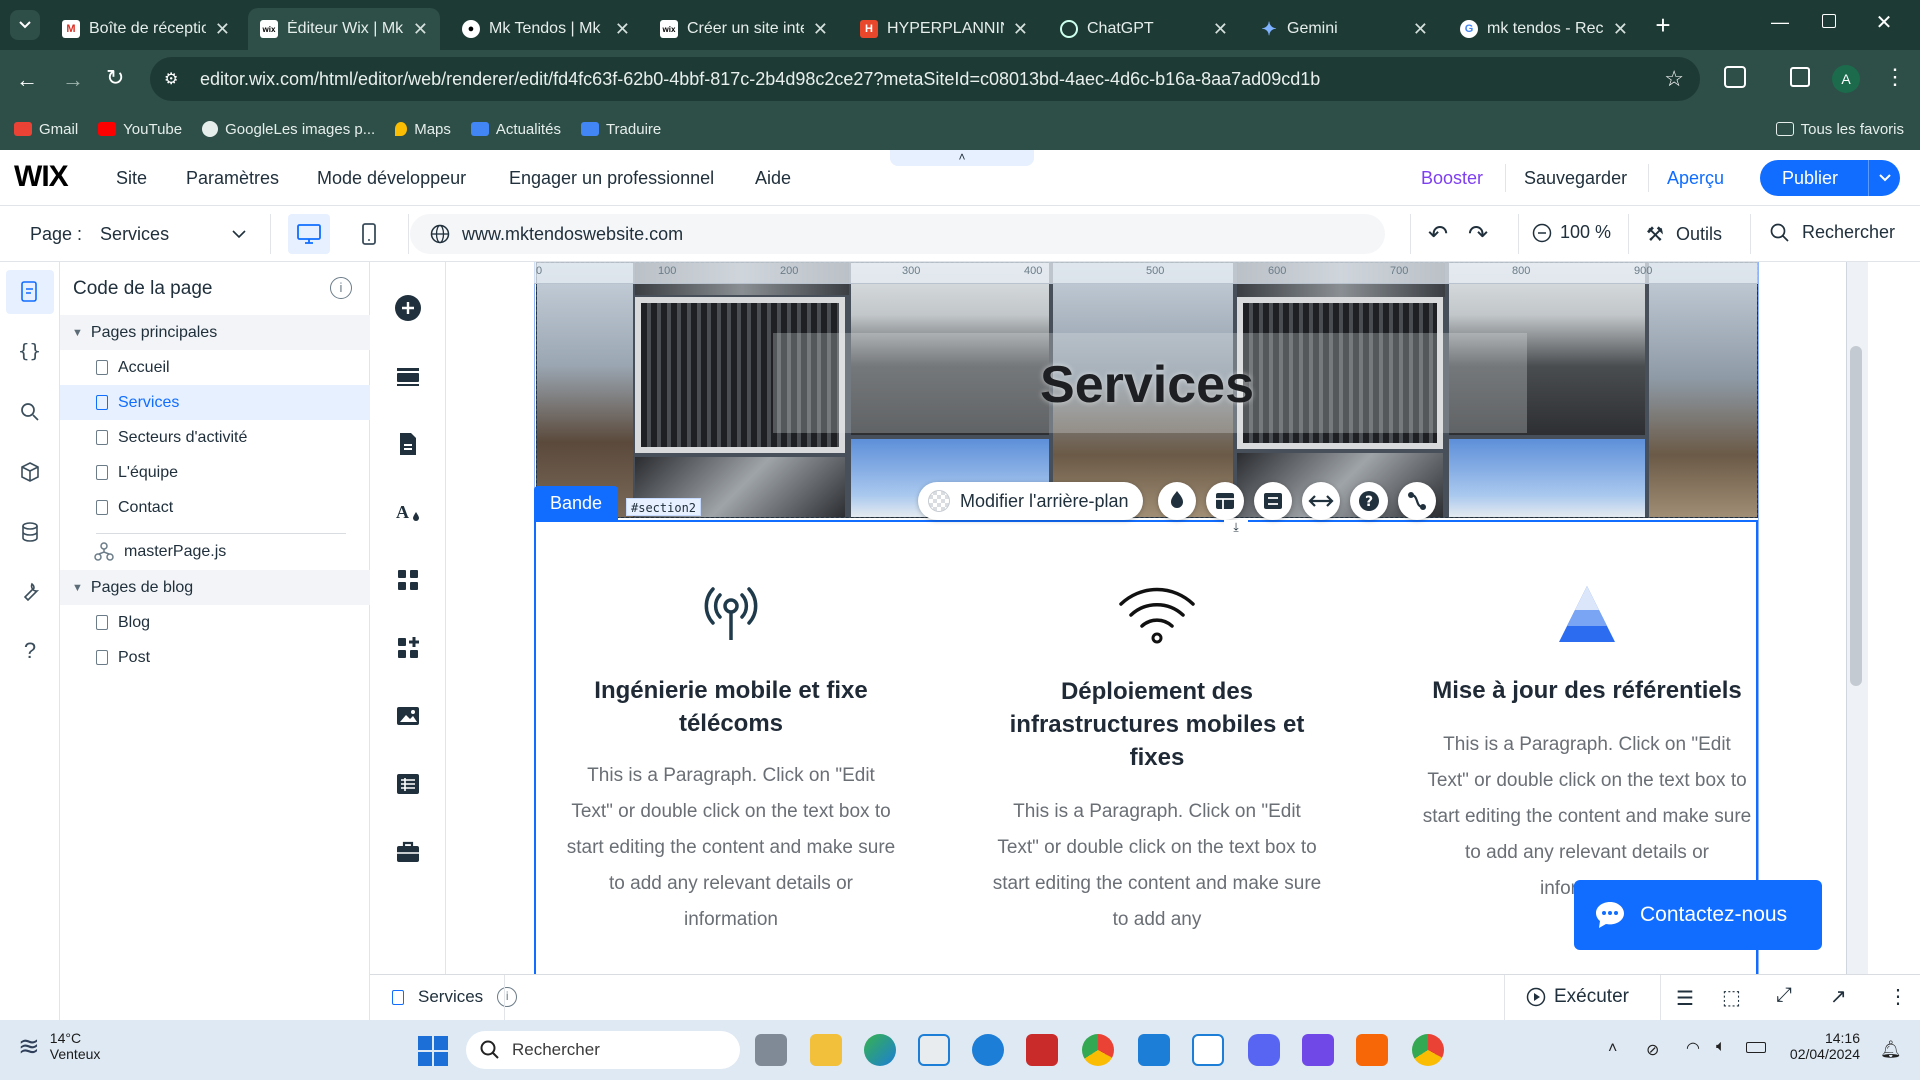  Describe the element at coordinates (73, 80) in the screenshot. I see `forward-icon: →` at that location.